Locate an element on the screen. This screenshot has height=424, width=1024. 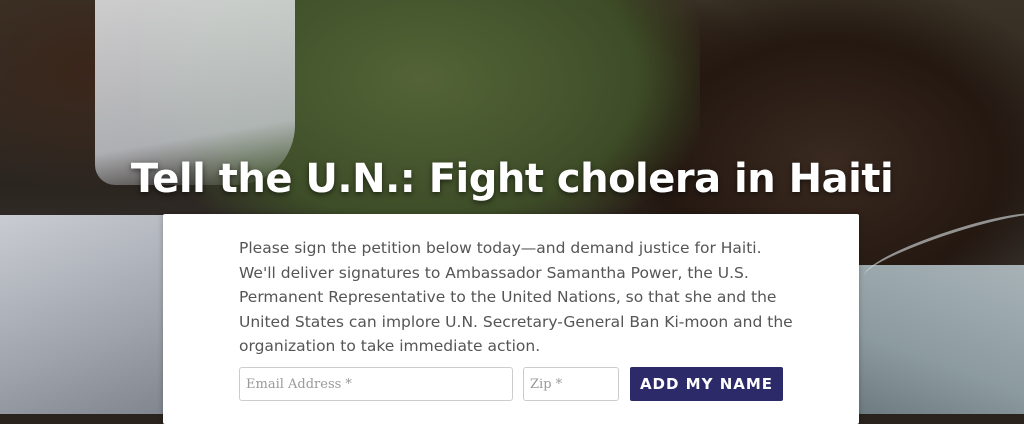
zip-field is located at coordinates (571, 384).